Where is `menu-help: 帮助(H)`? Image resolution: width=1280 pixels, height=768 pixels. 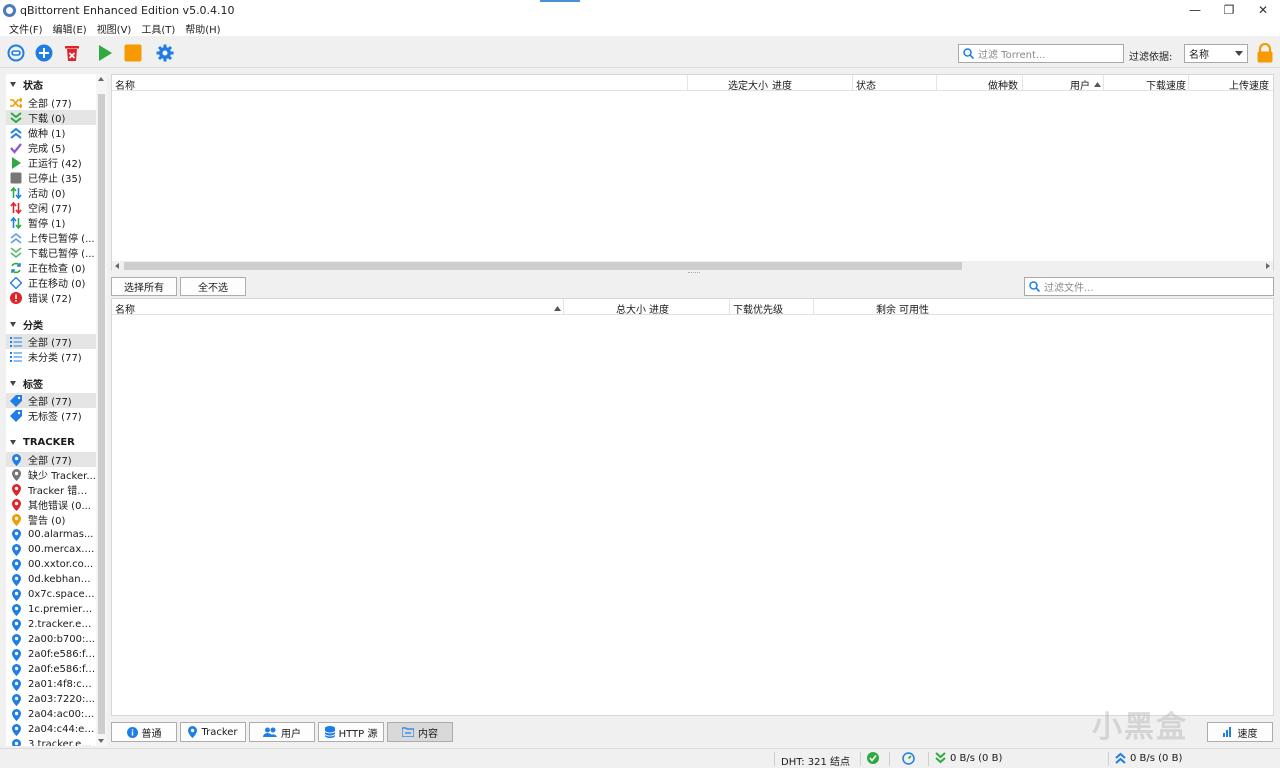 menu-help: 帮助(H) is located at coordinates (202, 28).